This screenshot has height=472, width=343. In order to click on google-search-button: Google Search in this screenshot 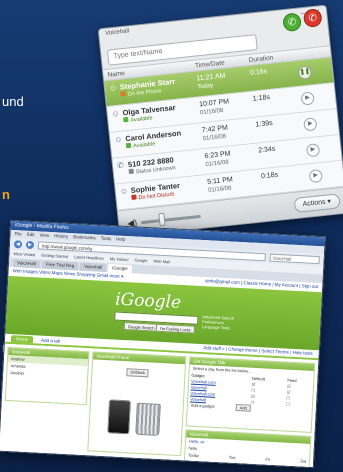, I will do `click(141, 326)`.